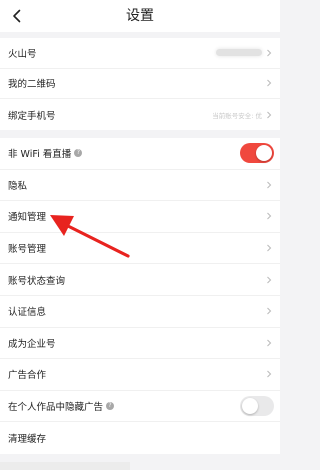 This screenshot has width=320, height=470. I want to click on row-become-business: 成为企业号, so click(140, 344).